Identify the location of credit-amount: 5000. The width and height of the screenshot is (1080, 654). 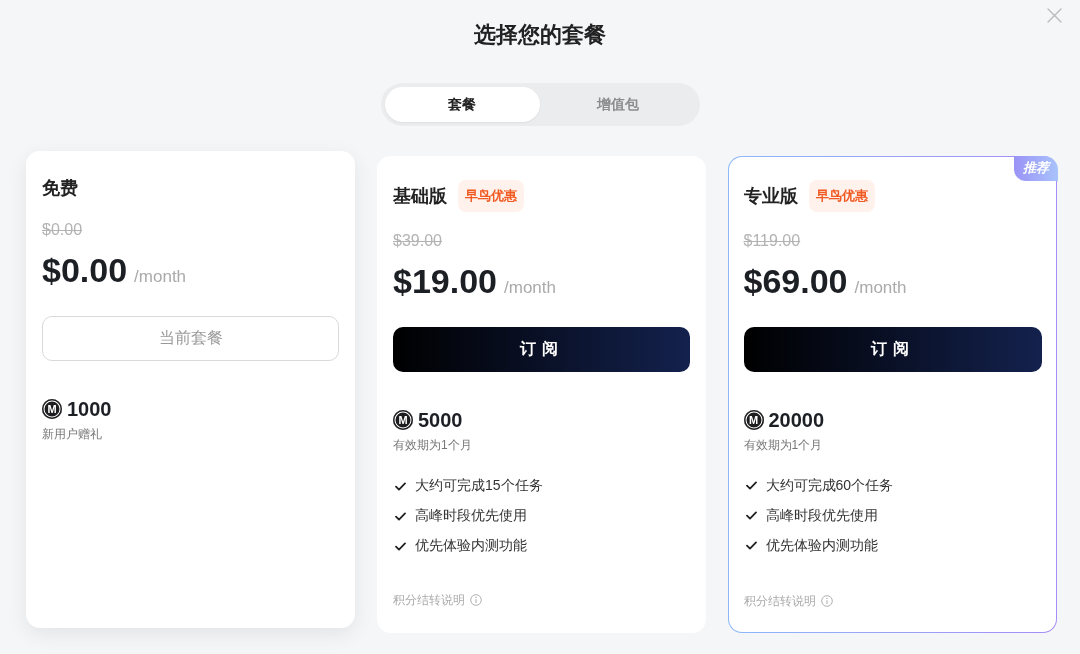
(440, 420).